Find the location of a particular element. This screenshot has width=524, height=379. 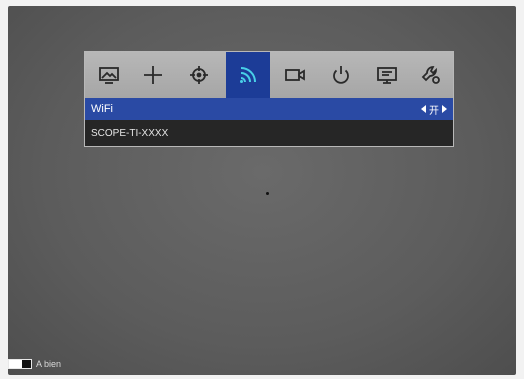

settings-icon is located at coordinates (431, 75).